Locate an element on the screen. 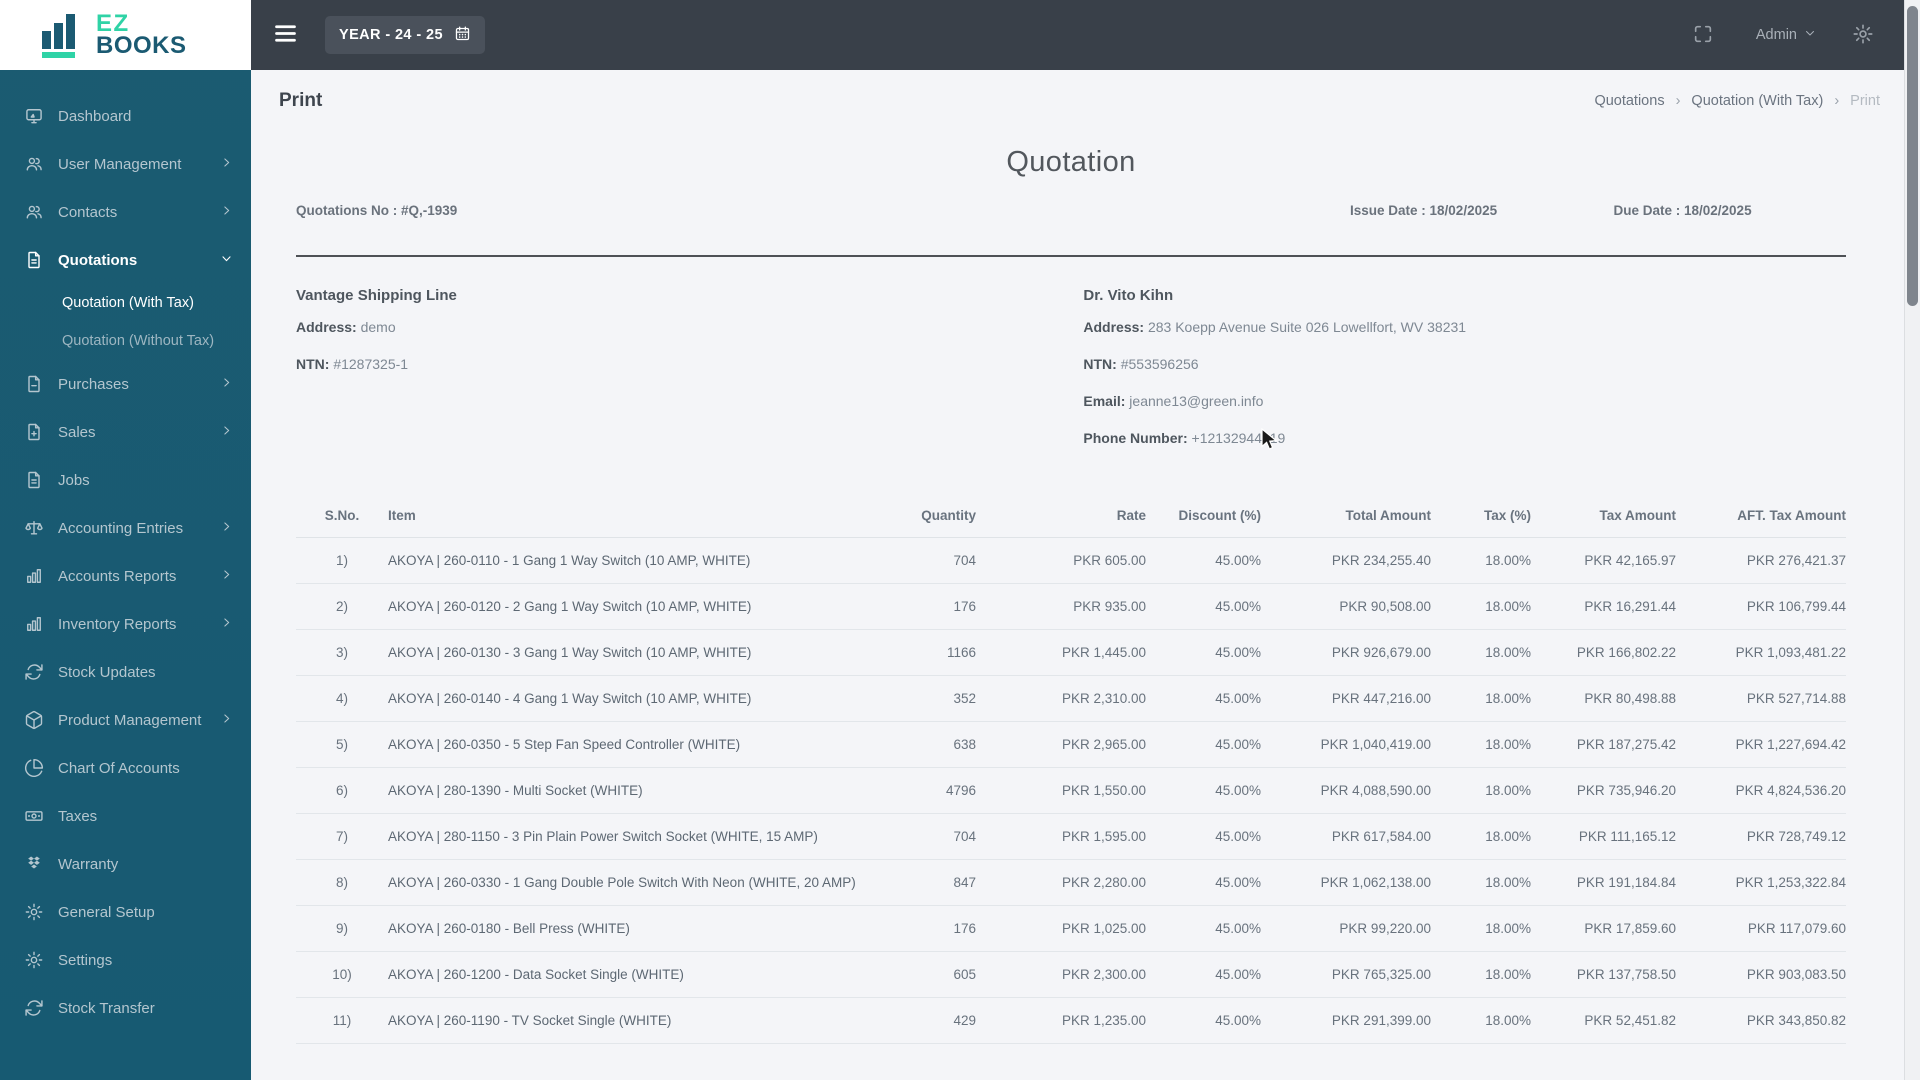 This screenshot has width=1920, height=1080. fullscreen-icon is located at coordinates (1703, 35).